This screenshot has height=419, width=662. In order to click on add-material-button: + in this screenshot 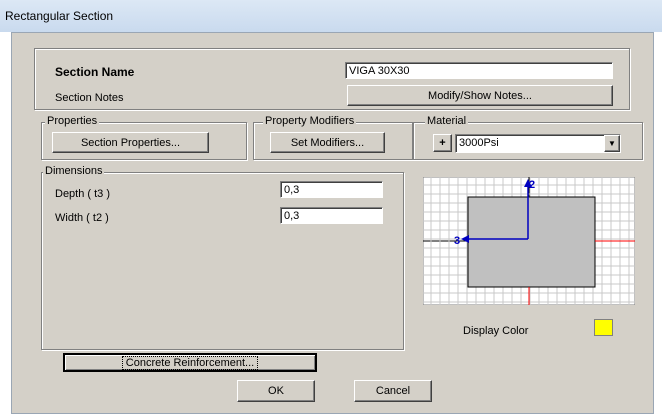, I will do `click(442, 143)`.